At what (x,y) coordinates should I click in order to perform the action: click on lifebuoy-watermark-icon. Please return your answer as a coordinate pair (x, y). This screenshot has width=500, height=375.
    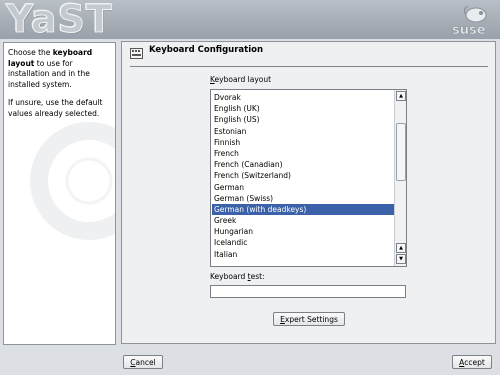
    Looking at the image, I should click on (72, 181).